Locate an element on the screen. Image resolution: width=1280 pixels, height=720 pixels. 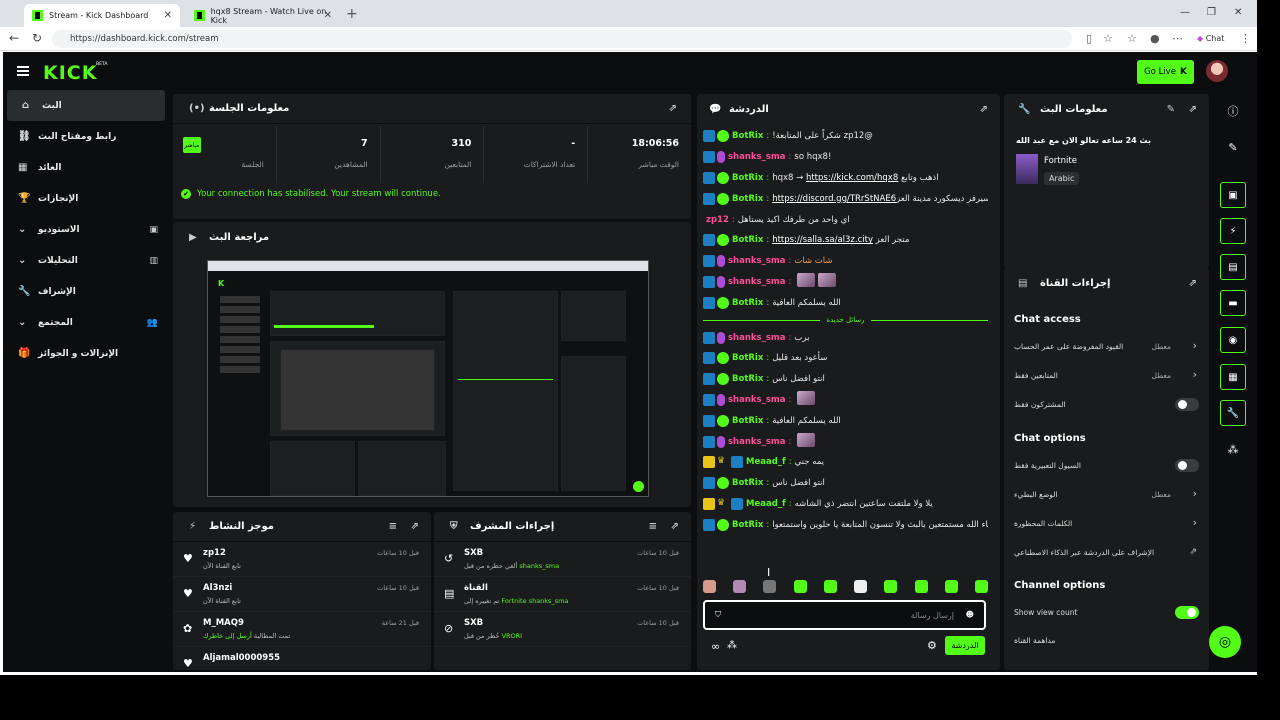
reload-icon: ↻ is located at coordinates (37, 38).